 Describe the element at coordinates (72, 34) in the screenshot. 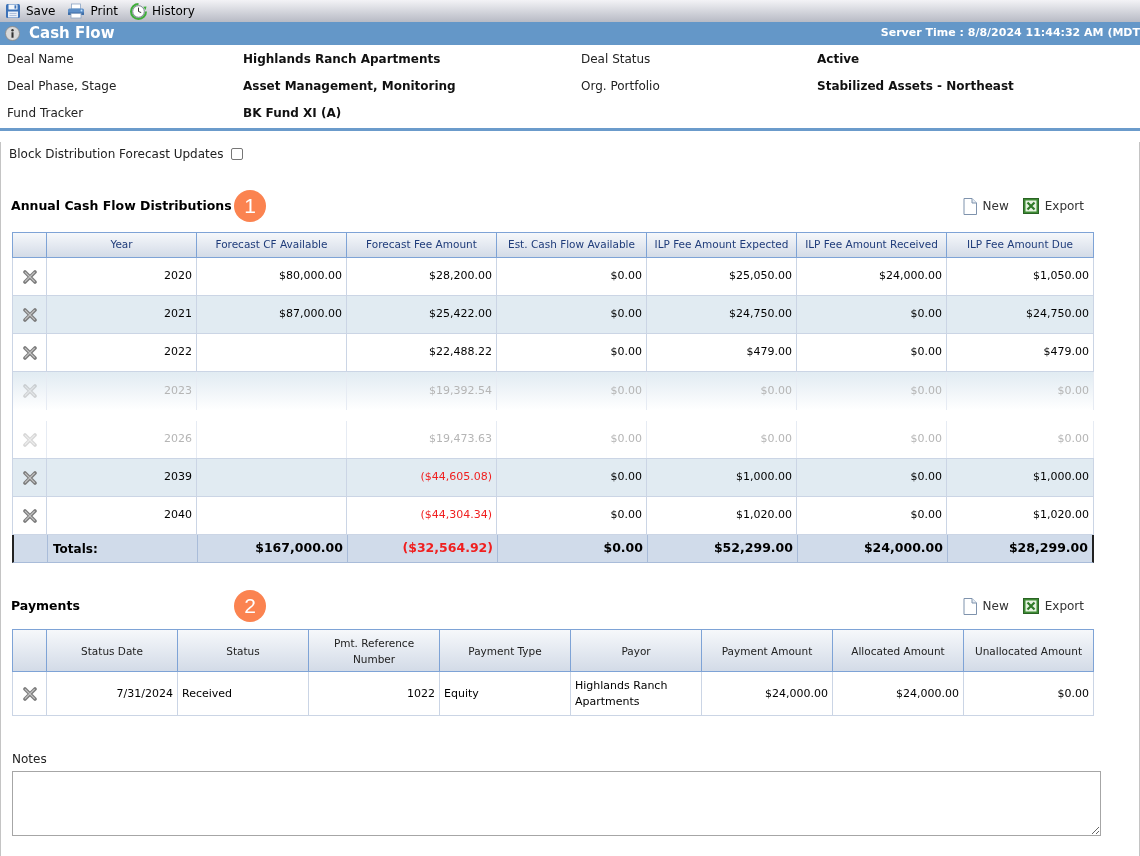

I see `page-title: Cash Flow` at that location.